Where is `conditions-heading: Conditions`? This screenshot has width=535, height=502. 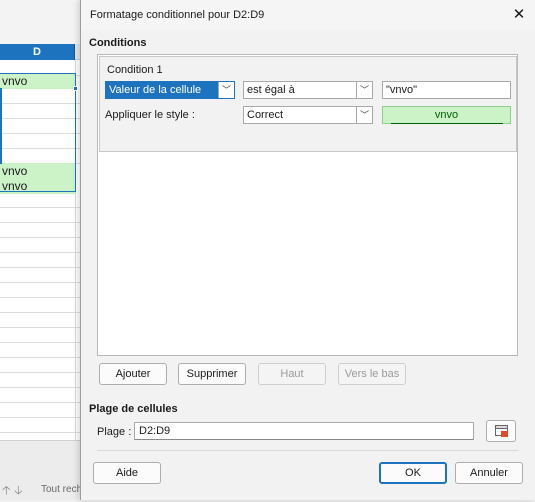
conditions-heading: Conditions is located at coordinates (118, 43).